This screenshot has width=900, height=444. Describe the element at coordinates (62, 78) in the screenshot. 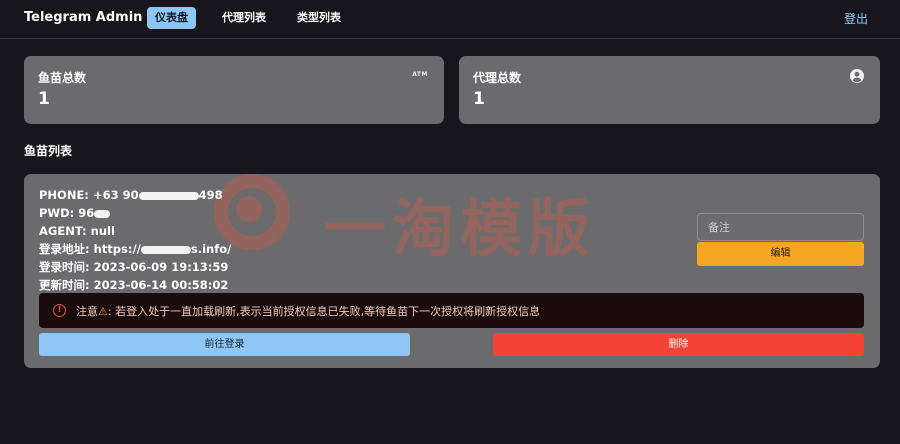

I see `fish-total-label: 鱼苗总数` at that location.